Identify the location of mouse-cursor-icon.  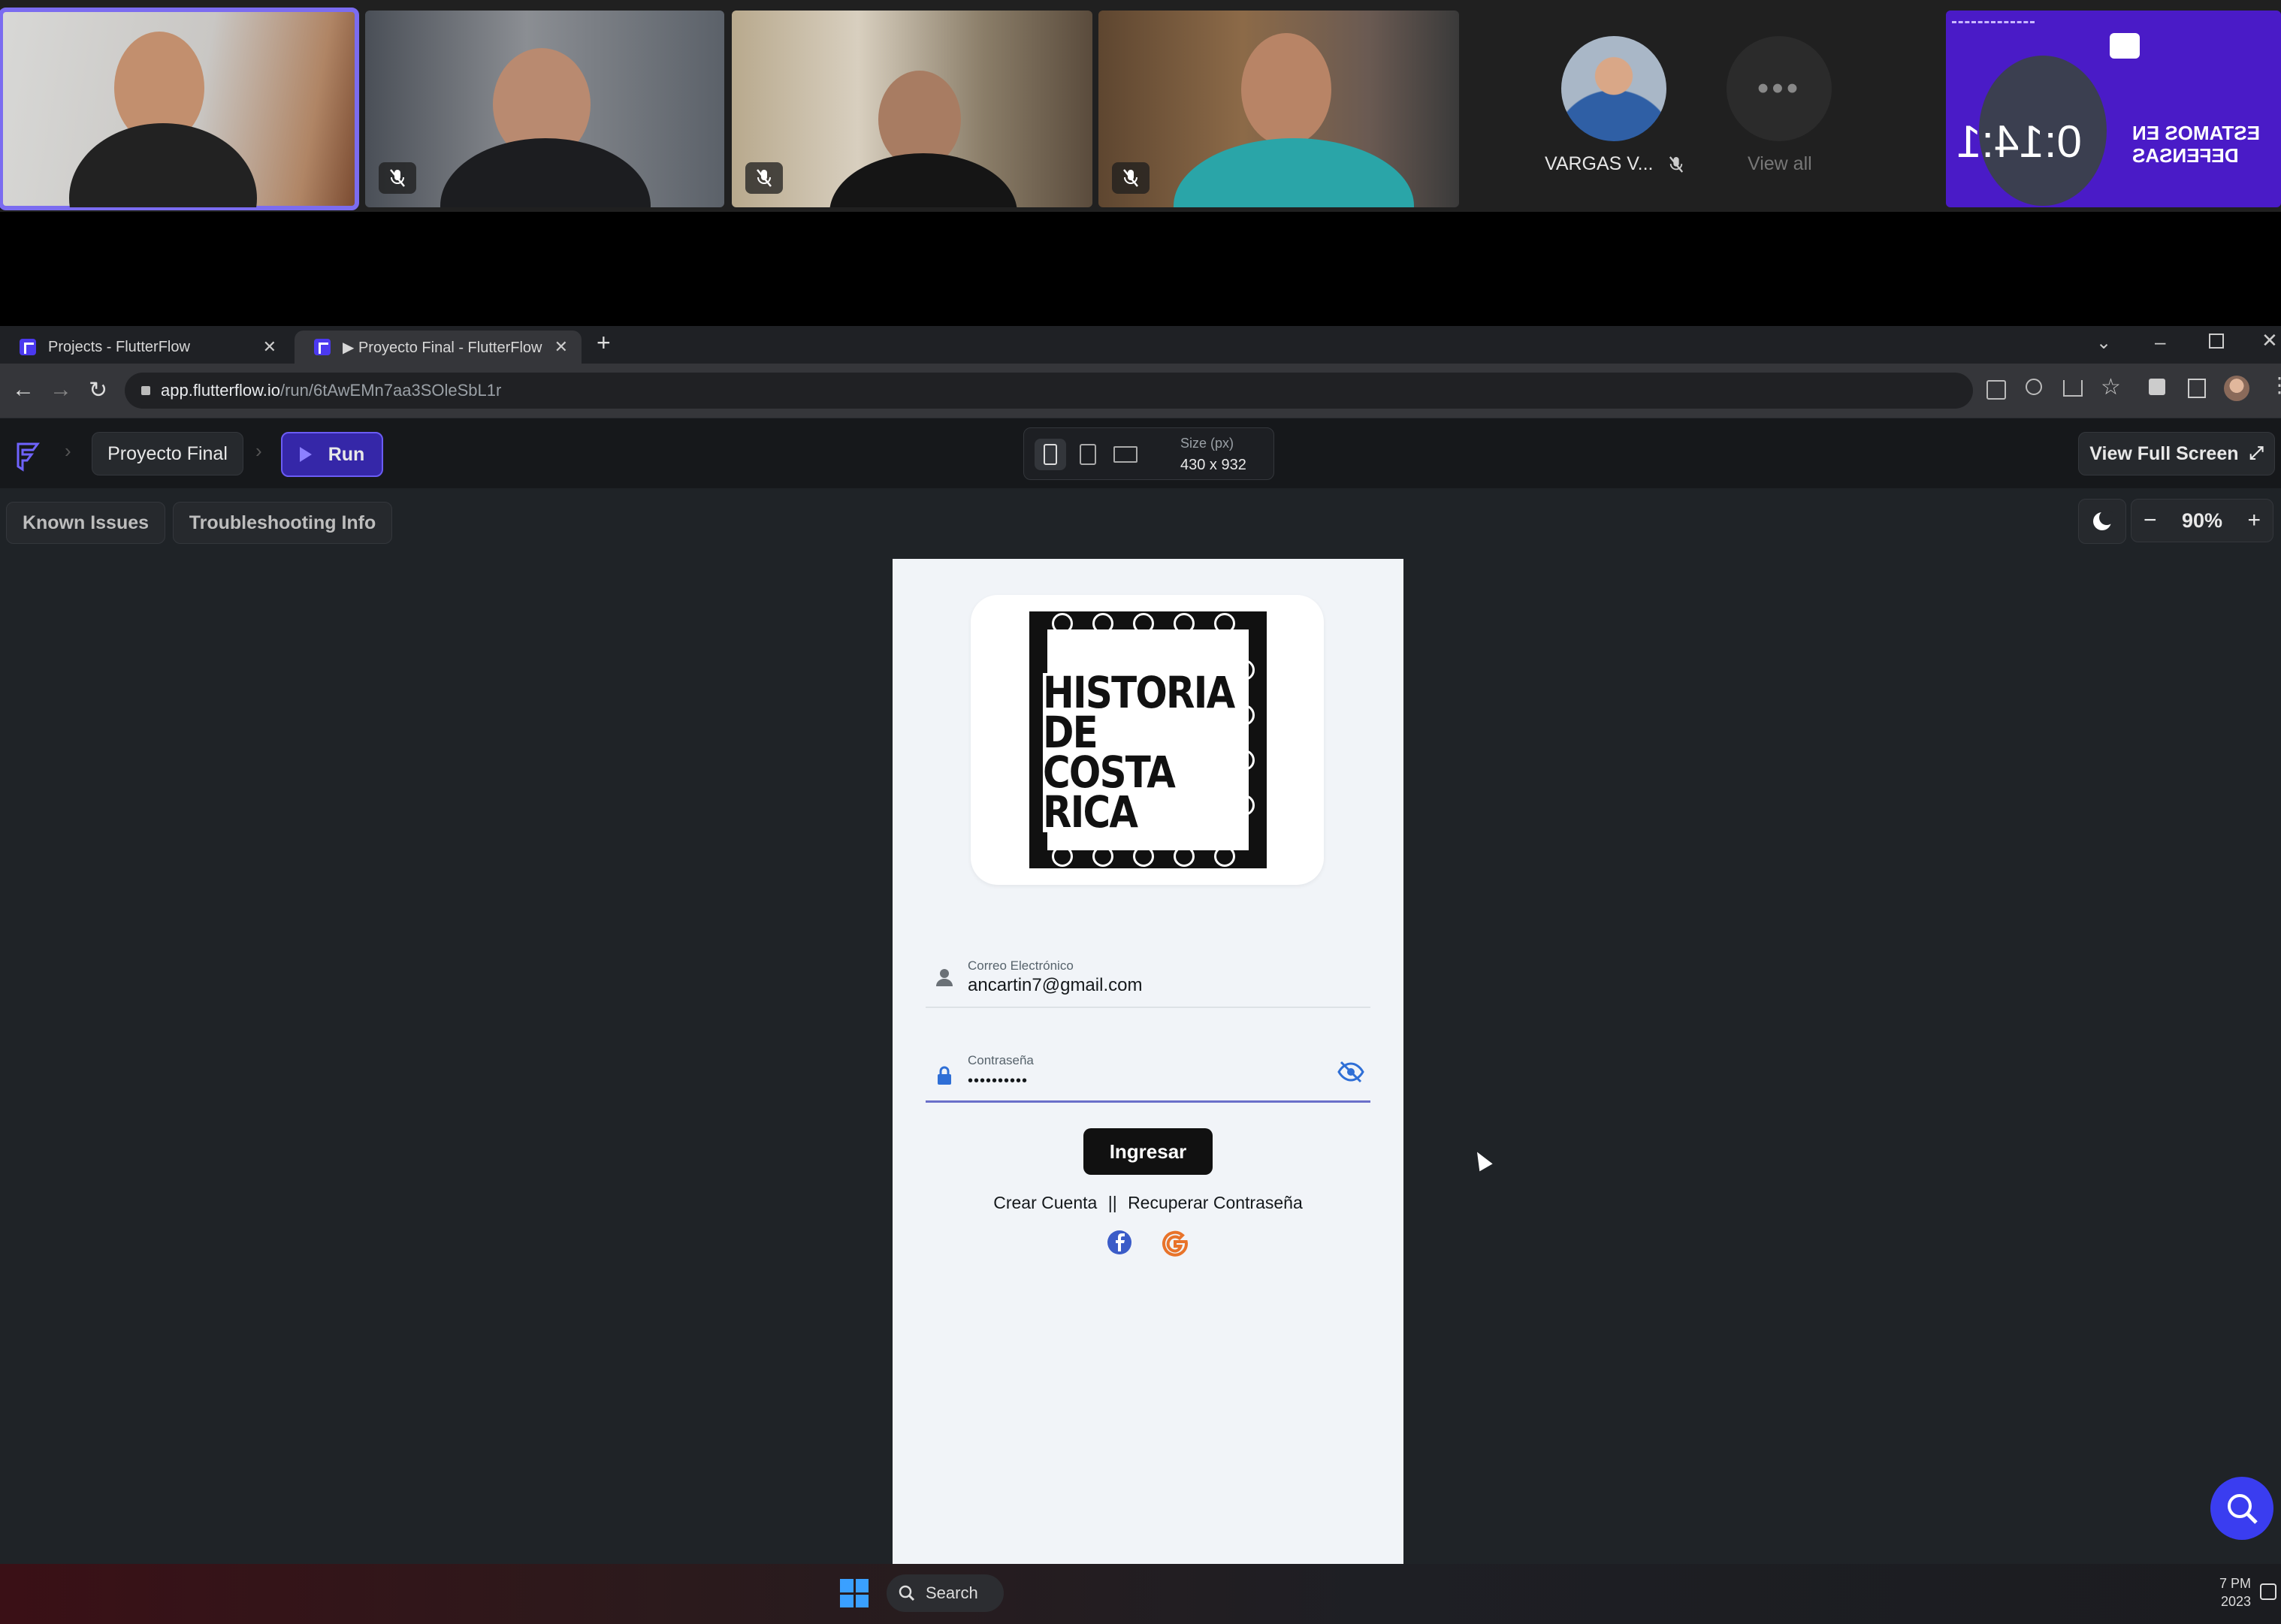
(1481, 1160).